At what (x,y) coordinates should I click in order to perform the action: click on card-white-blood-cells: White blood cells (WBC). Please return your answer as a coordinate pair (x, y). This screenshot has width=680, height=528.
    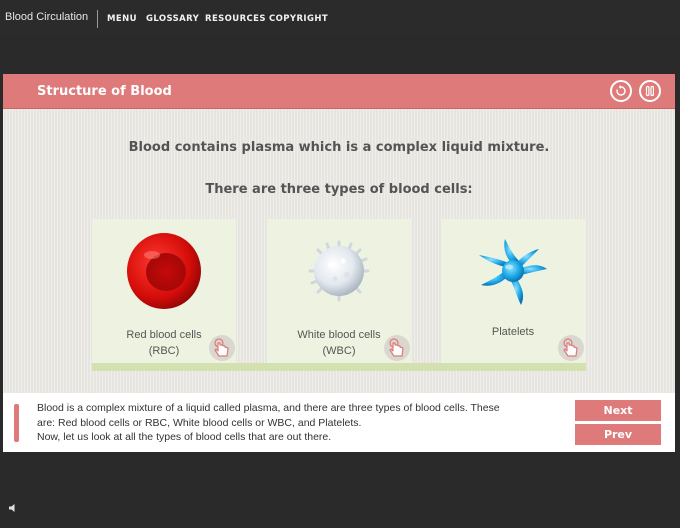
    Looking at the image, I should click on (339, 291).